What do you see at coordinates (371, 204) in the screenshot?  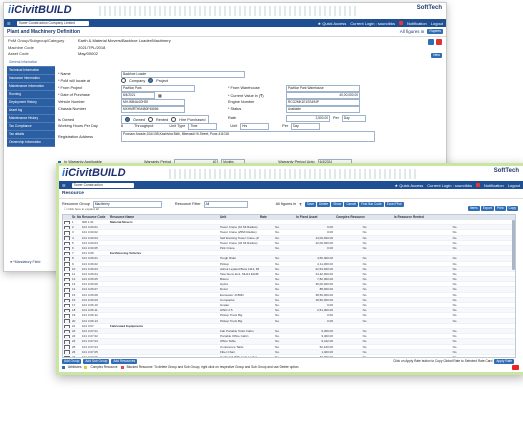 I see `find-barcode-button: Find Bar Code` at bounding box center [371, 204].